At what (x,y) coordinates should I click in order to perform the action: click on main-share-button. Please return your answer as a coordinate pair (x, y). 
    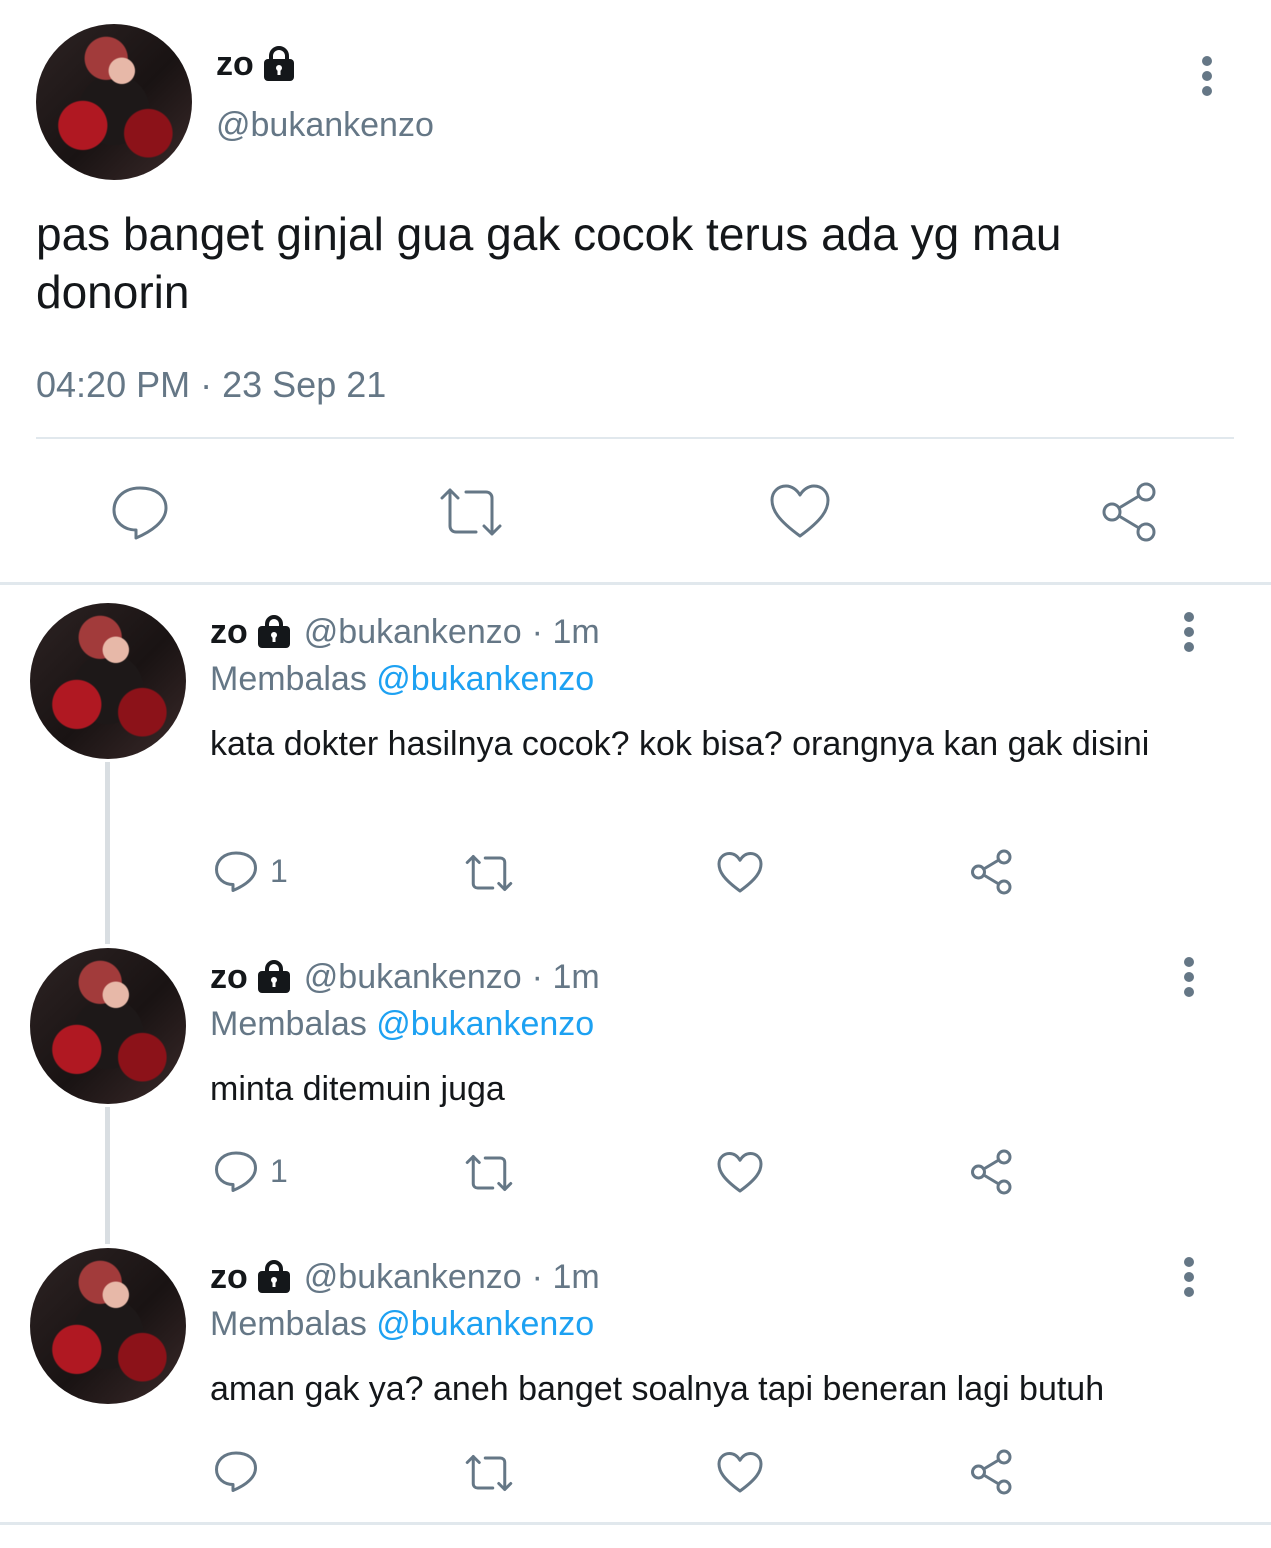
    Looking at the image, I should click on (1130, 514).